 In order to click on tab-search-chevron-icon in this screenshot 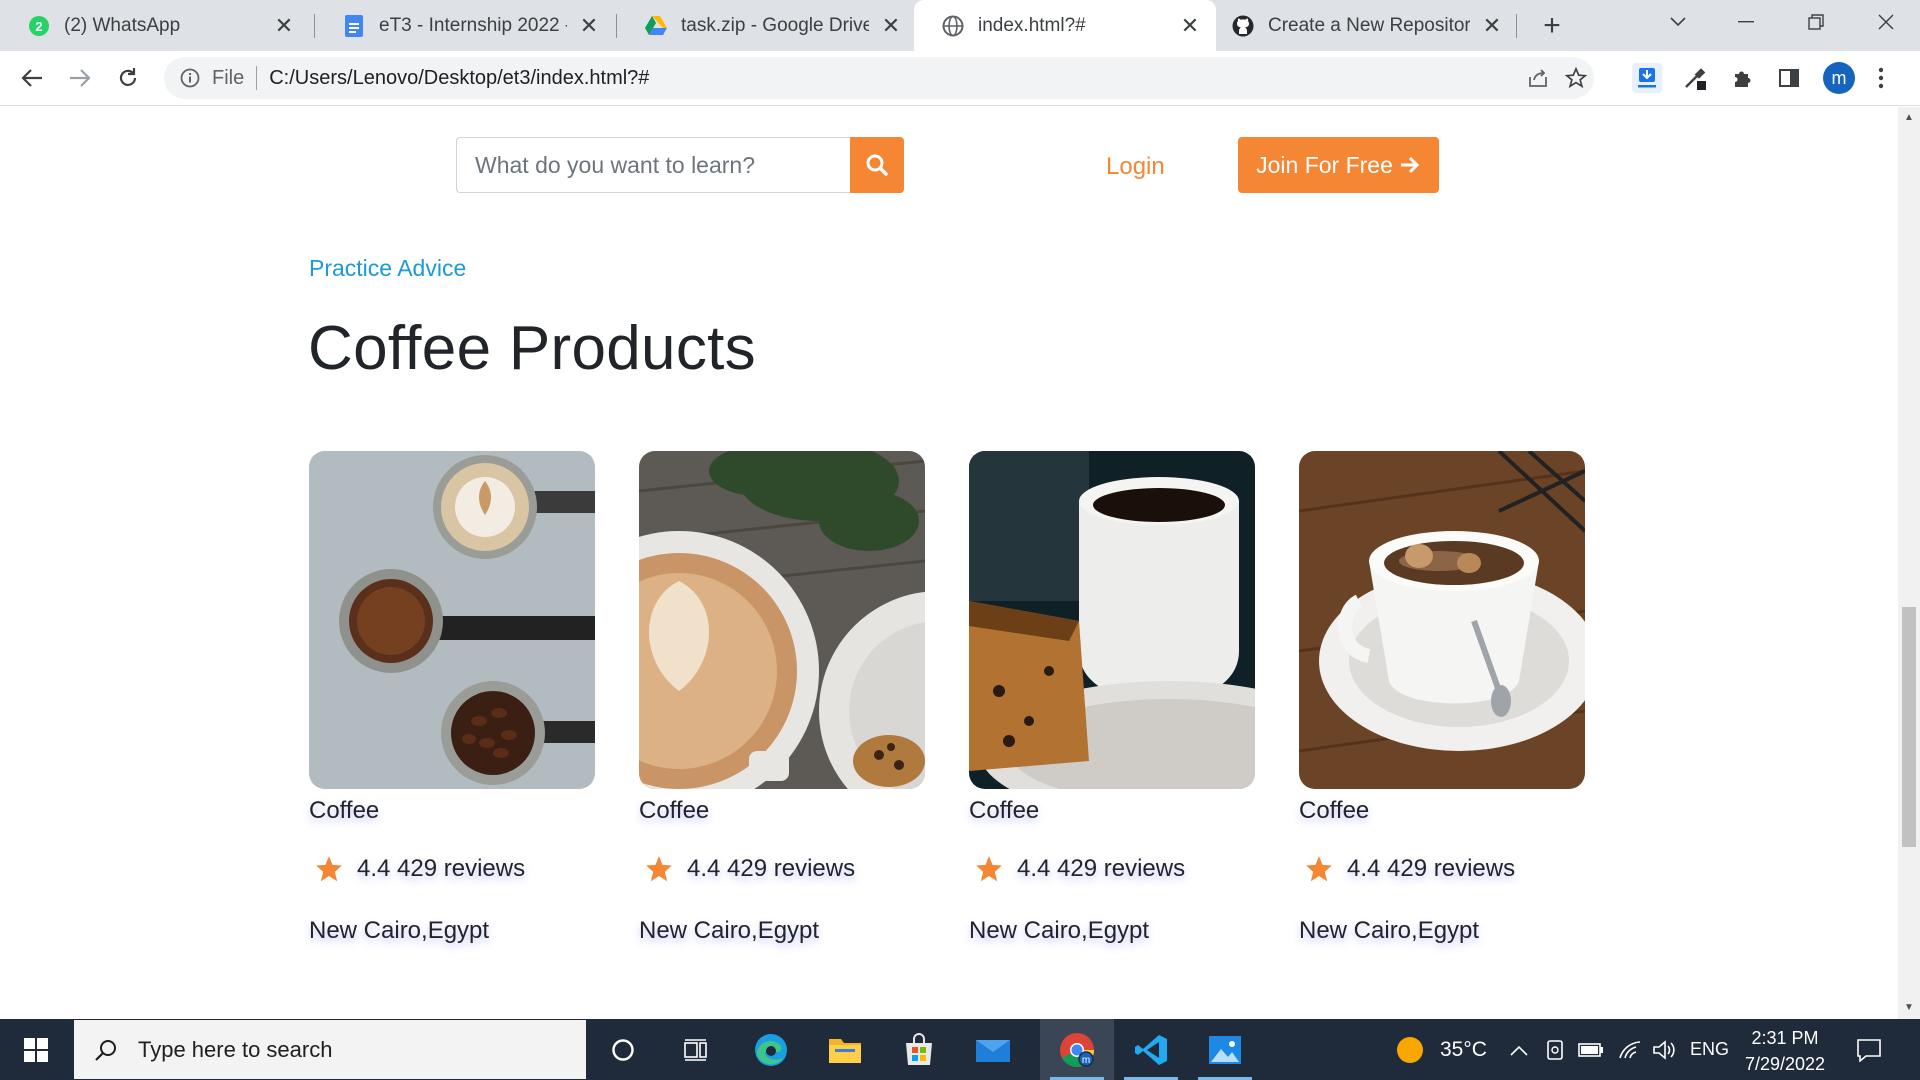, I will do `click(1678, 22)`.